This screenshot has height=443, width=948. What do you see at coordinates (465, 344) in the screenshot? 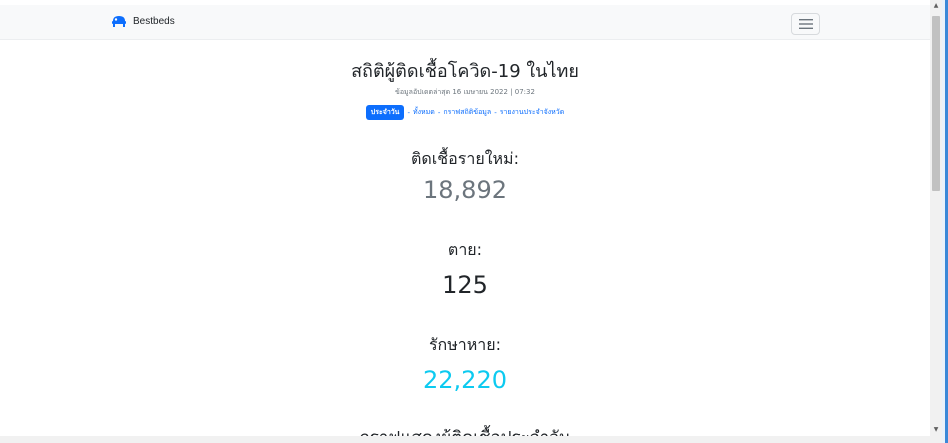
I see `recovered-label: รักษาหาย:` at bounding box center [465, 344].